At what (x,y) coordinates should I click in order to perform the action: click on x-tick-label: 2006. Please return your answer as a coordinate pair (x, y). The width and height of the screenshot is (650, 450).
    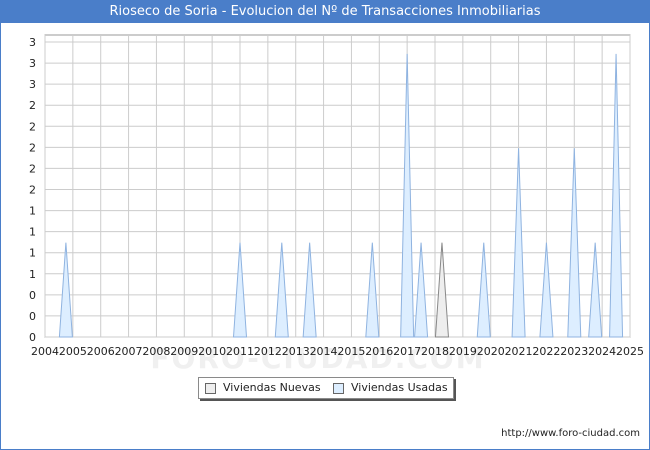
    Looking at the image, I should click on (101, 351).